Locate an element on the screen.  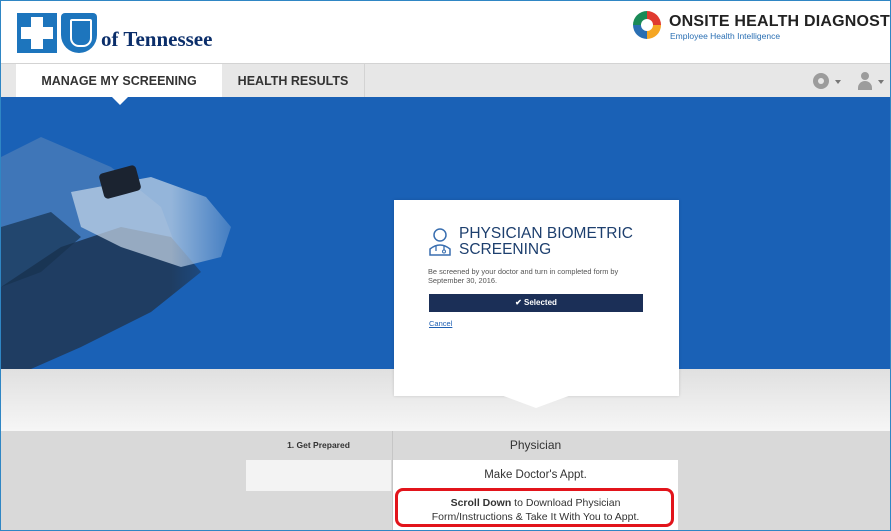
blue-cross-icon is located at coordinates (37, 33).